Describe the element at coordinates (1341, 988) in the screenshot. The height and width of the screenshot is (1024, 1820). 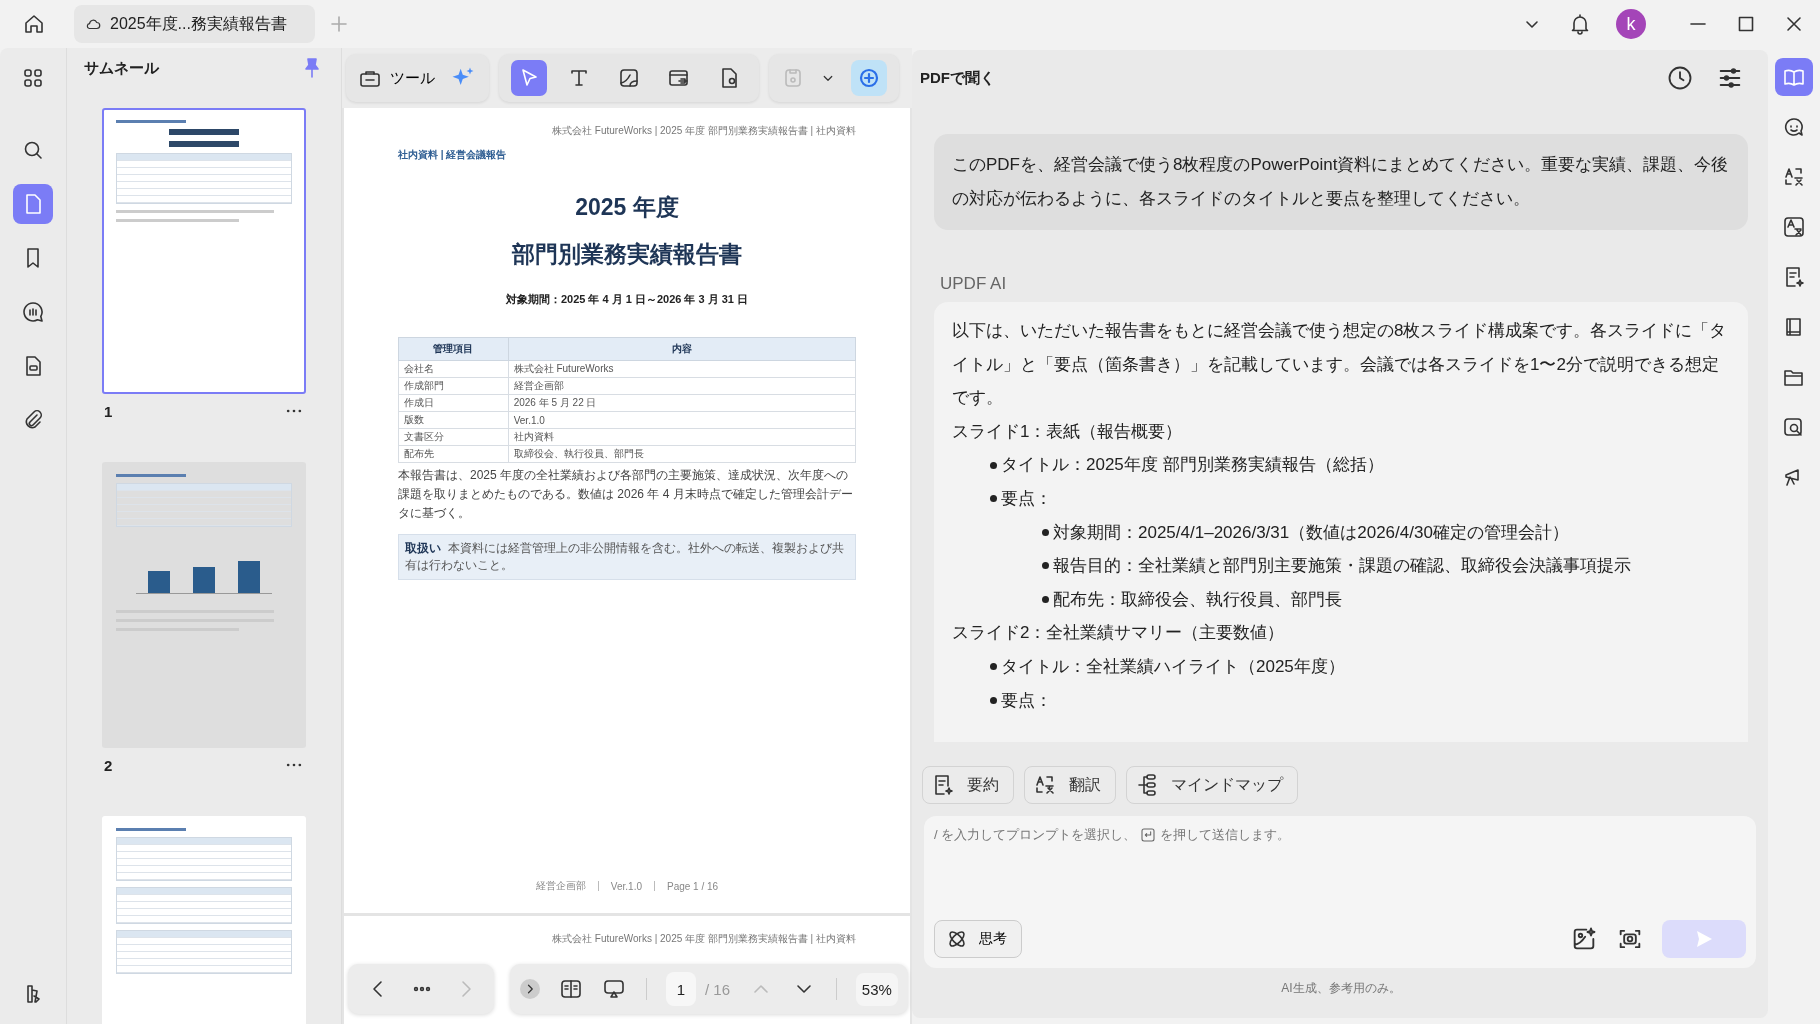
I see `disclaimer-text: AI生成、参考用のみ。` at that location.